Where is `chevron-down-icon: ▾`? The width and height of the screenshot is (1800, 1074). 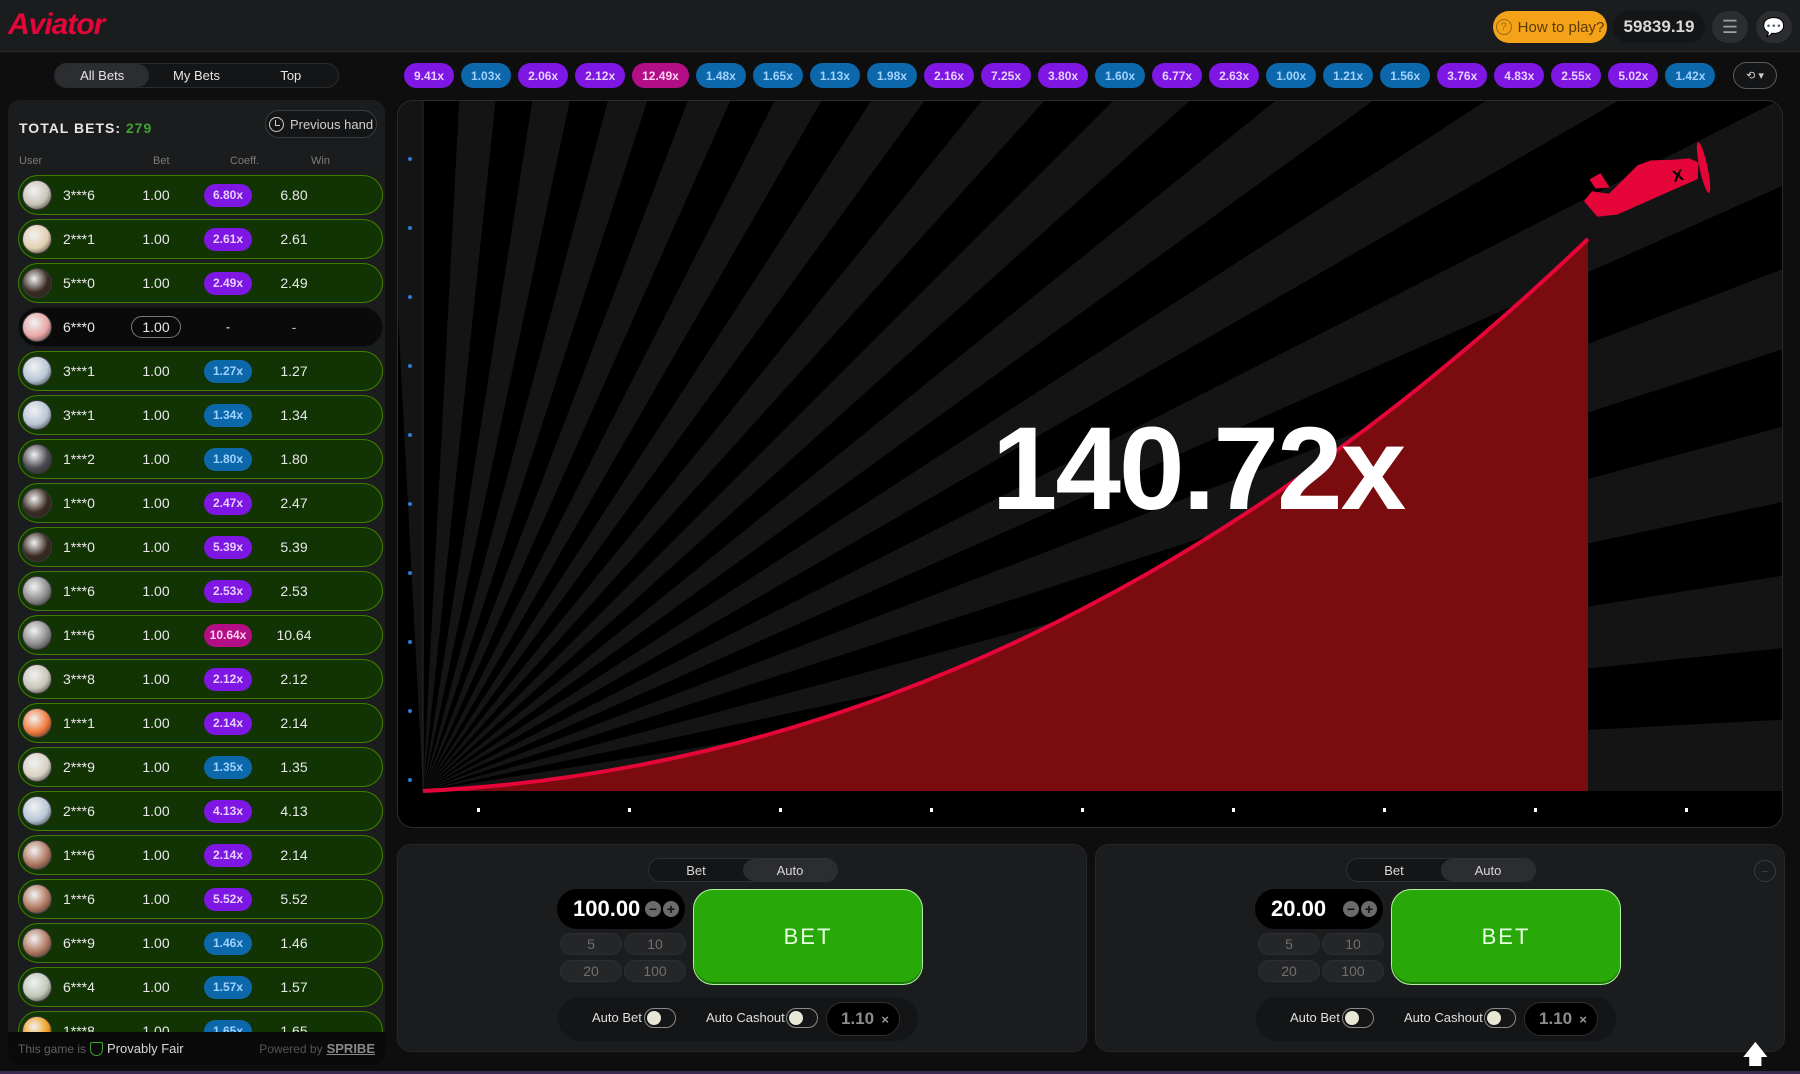
chevron-down-icon: ▾ is located at coordinates (1761, 76).